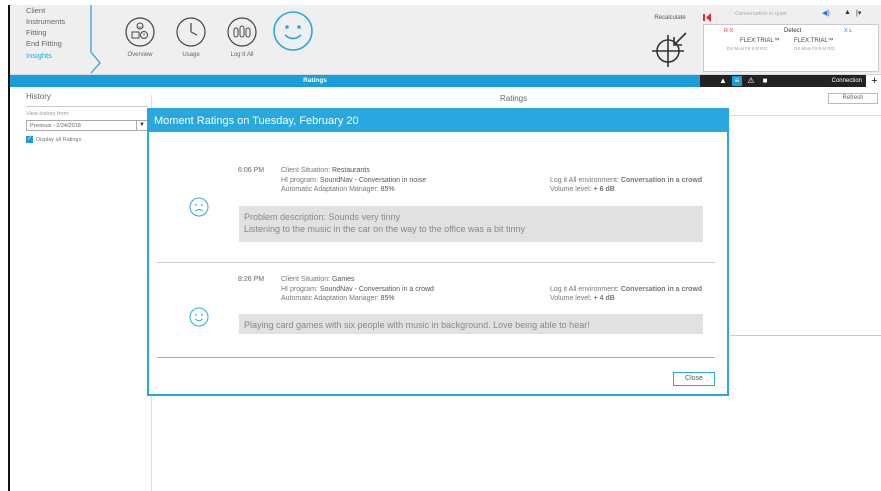 The height and width of the screenshot is (491, 881). What do you see at coordinates (814, 41) in the screenshot?
I see `right-device-name: FLEX:TRIAL™` at bounding box center [814, 41].